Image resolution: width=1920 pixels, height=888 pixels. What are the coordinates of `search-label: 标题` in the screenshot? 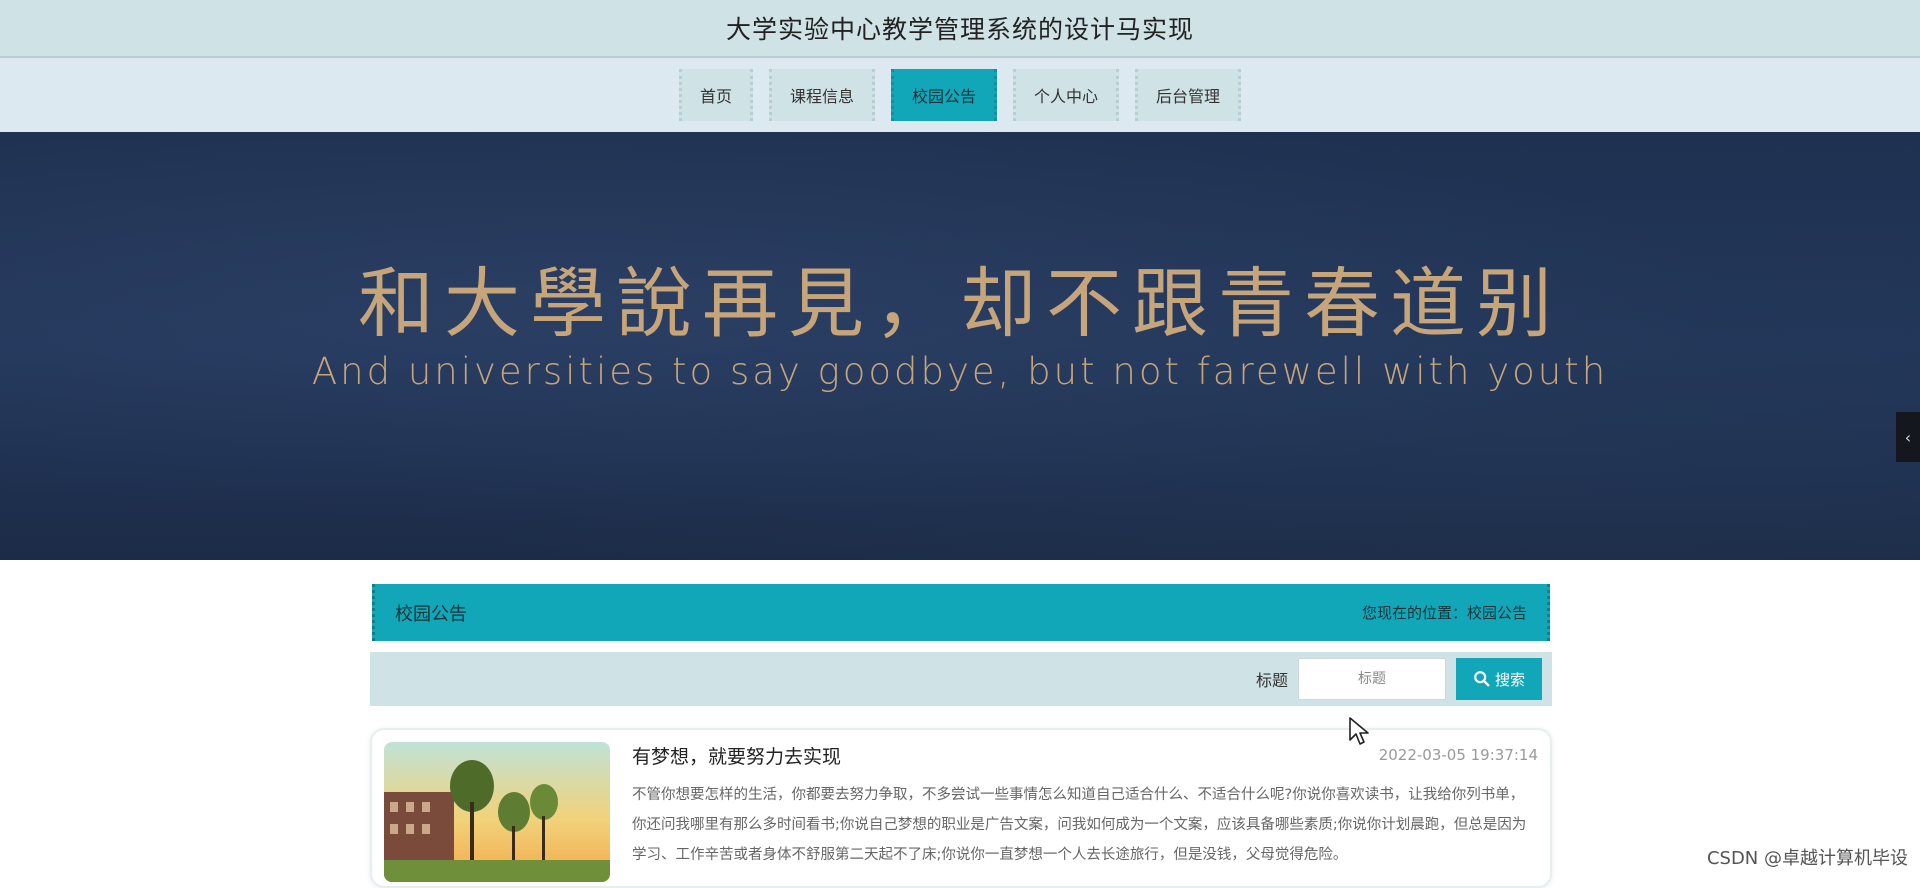 It's located at (1271, 680).